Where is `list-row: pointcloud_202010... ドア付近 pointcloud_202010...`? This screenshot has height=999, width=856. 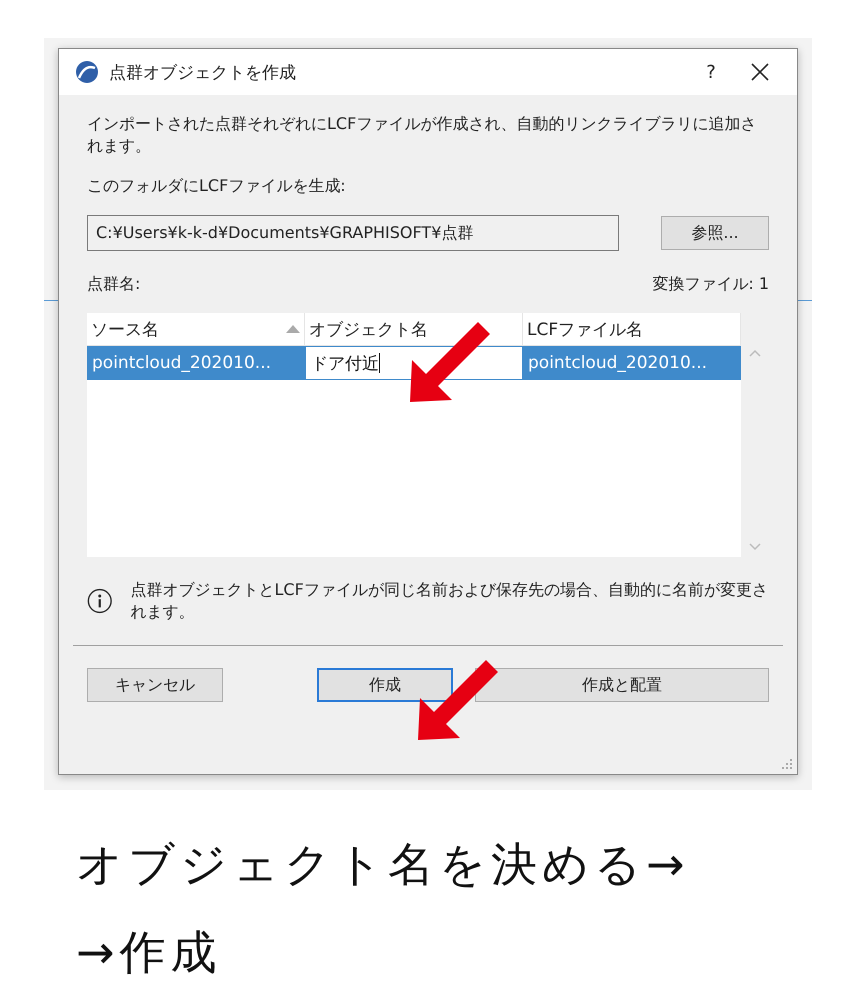
list-row: pointcloud_202010... ドア付近 pointcloud_202010... is located at coordinates (414, 363).